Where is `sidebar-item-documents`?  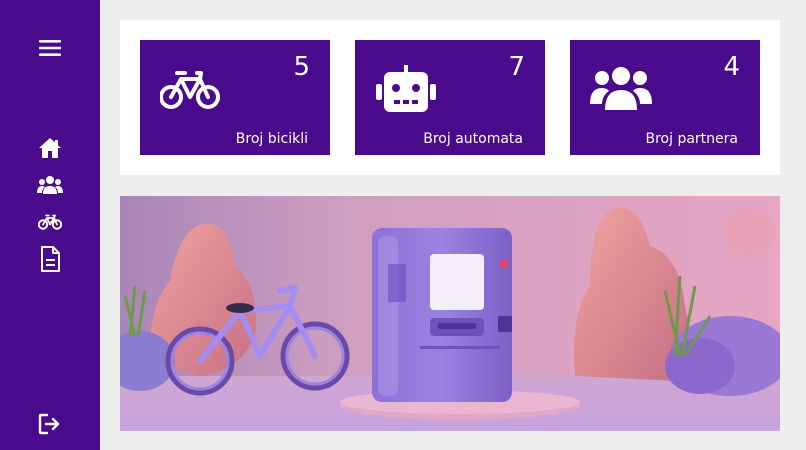 sidebar-item-documents is located at coordinates (50, 259).